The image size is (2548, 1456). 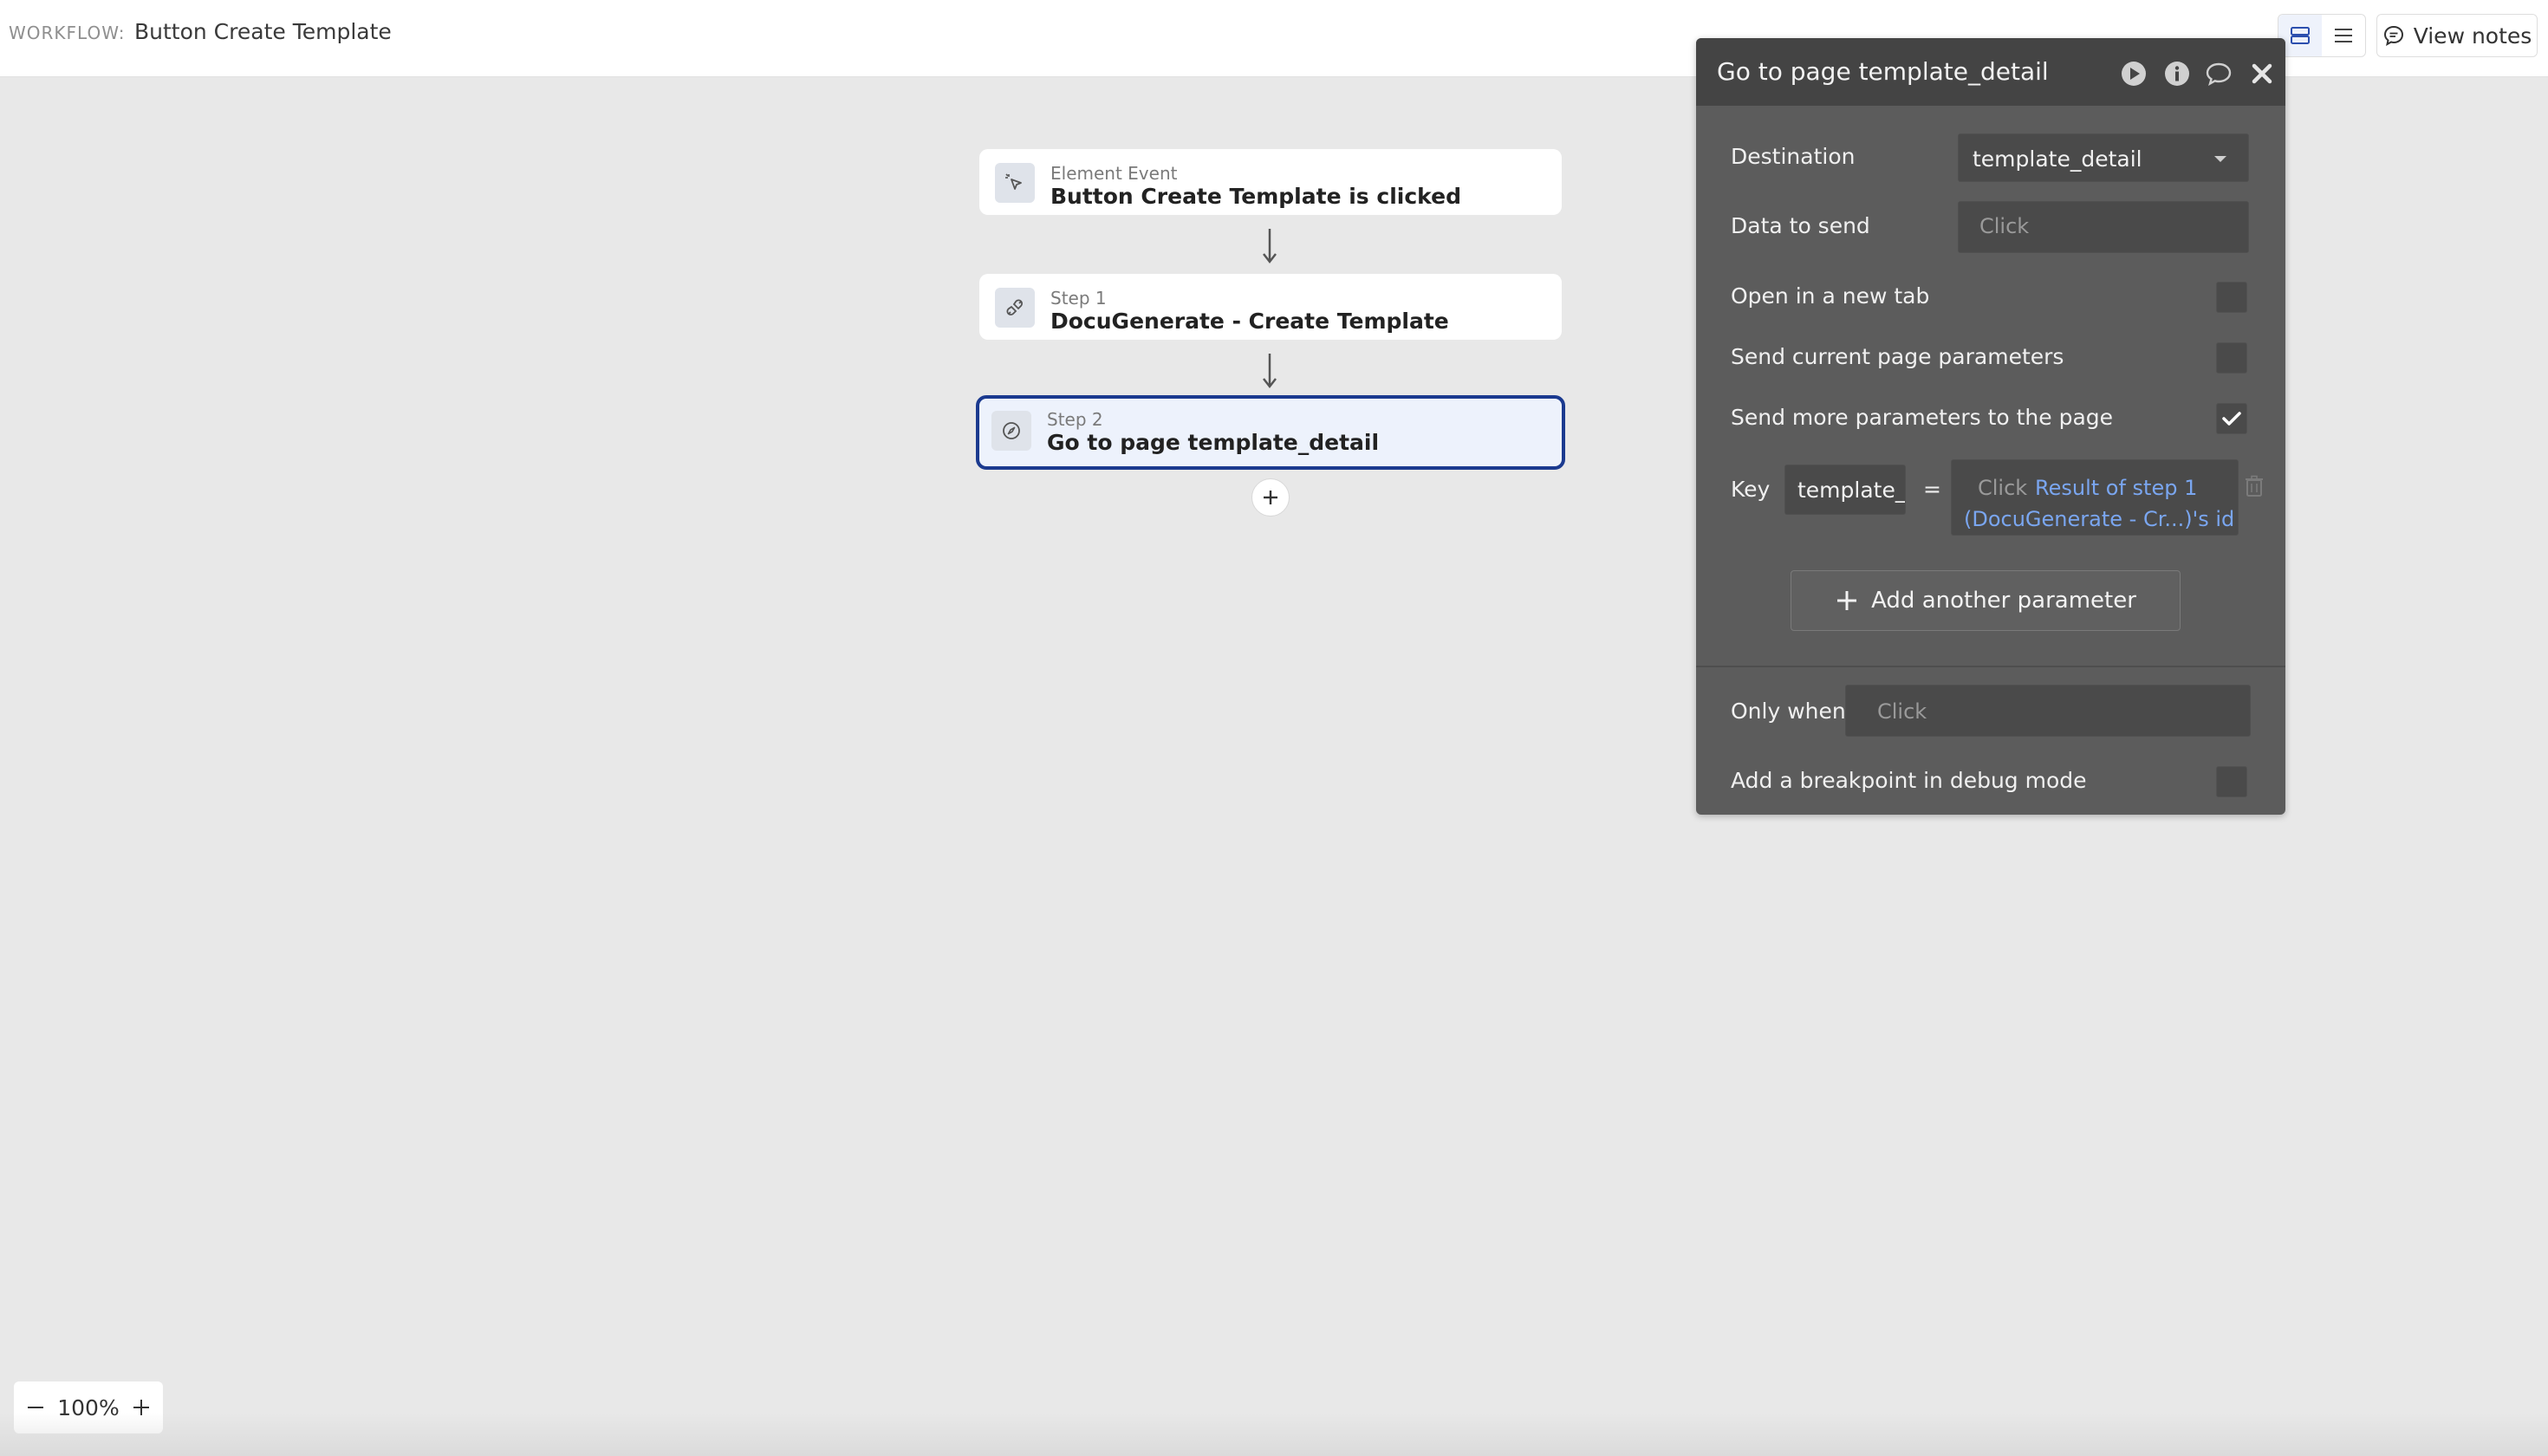 What do you see at coordinates (2048, 711) in the screenshot?
I see `only-when-field: Click` at bounding box center [2048, 711].